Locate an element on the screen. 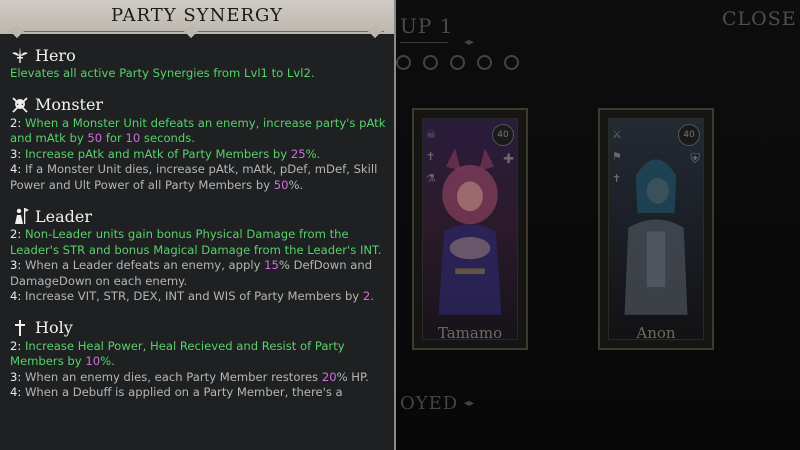 This screenshot has height=450, width=800. unit-name: Tamamo is located at coordinates (470, 333).